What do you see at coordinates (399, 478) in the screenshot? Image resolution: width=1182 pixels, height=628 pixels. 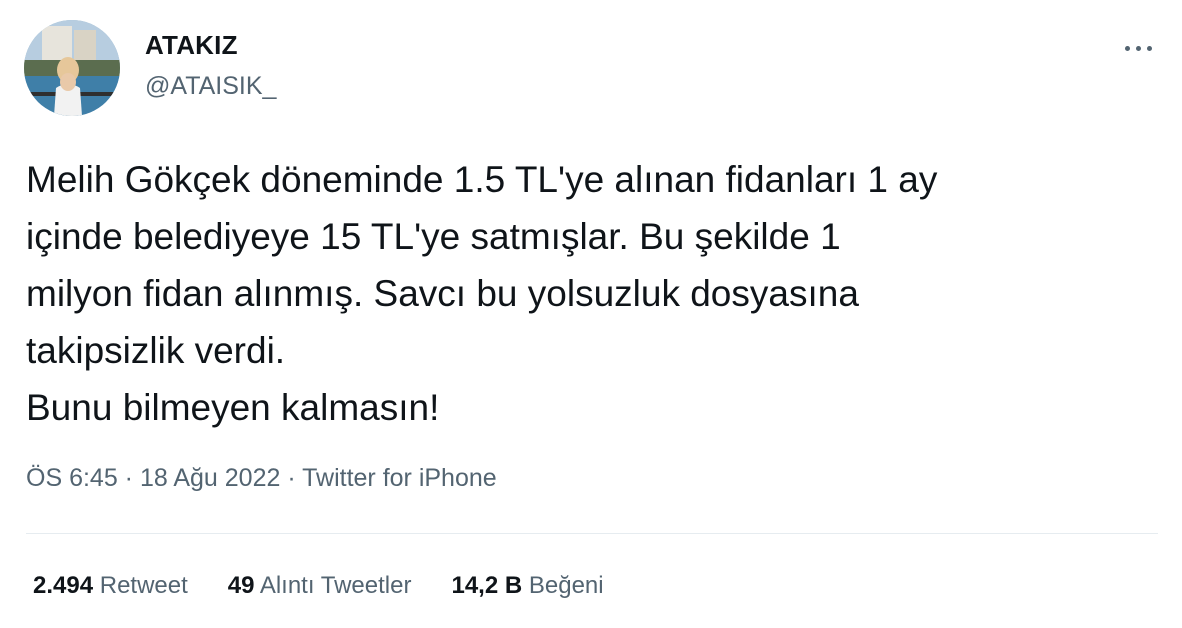 I see `tweet-source: Twitter for iPhone` at bounding box center [399, 478].